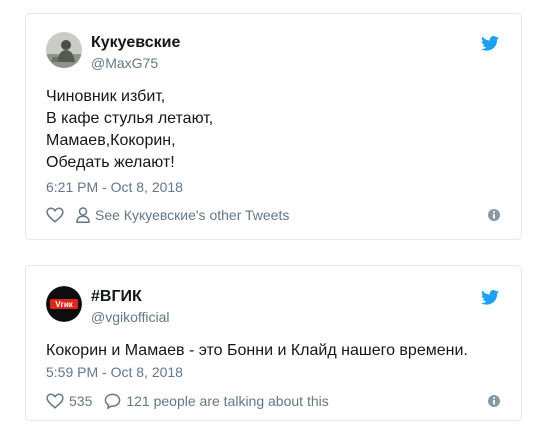 Image resolution: width=554 pixels, height=438 pixels. Describe the element at coordinates (110, 162) in the screenshot. I see `tweet-text-line: Обедать желают!` at that location.